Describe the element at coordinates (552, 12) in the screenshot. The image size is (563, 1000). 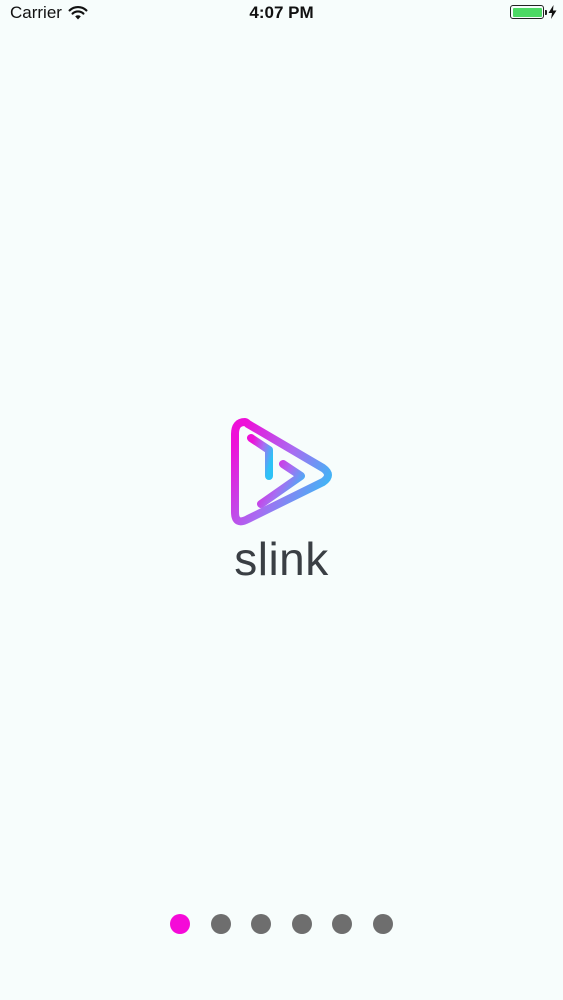
I see `charging-bolt-icon` at that location.